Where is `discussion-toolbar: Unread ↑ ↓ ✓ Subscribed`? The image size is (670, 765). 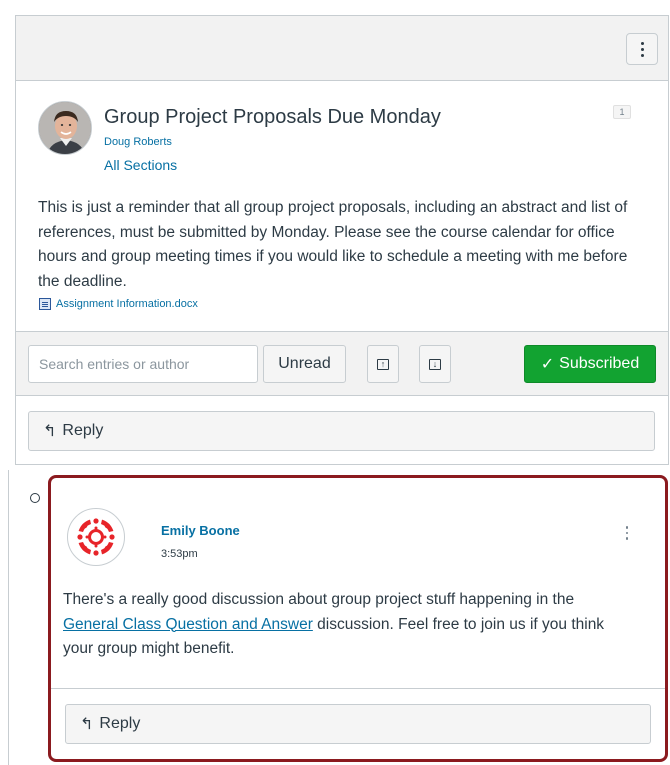
discussion-toolbar: Unread ↑ ↓ ✓ Subscribed is located at coordinates (342, 363).